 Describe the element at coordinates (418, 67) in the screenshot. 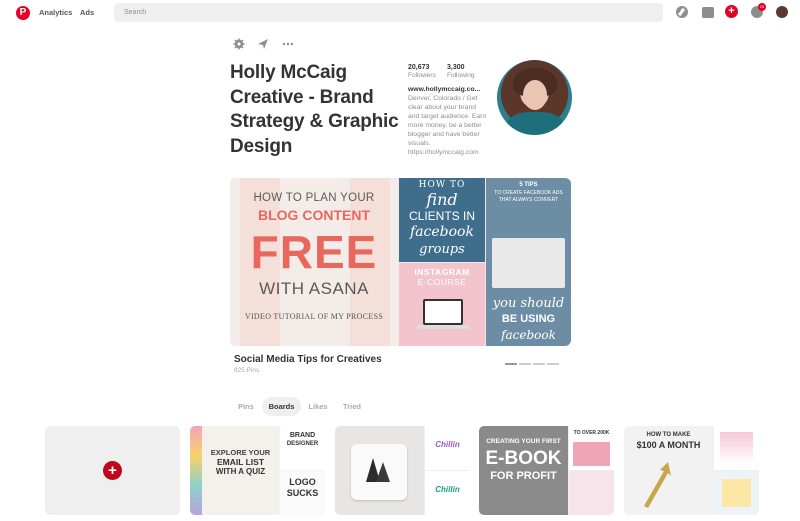

I see `followers-count: 20,673` at that location.